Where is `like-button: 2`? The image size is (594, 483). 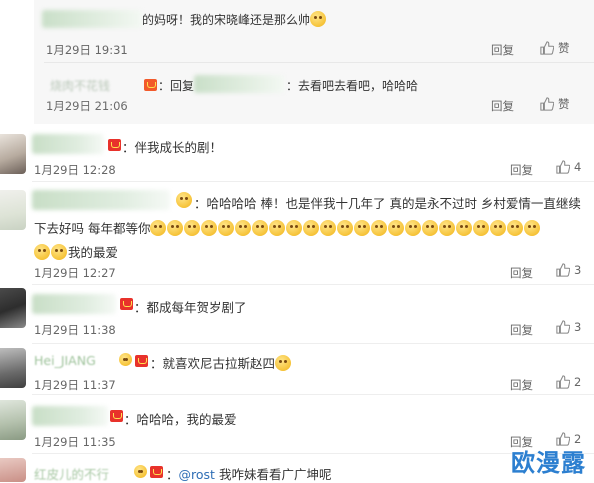 like-button: 2 is located at coordinates (568, 382).